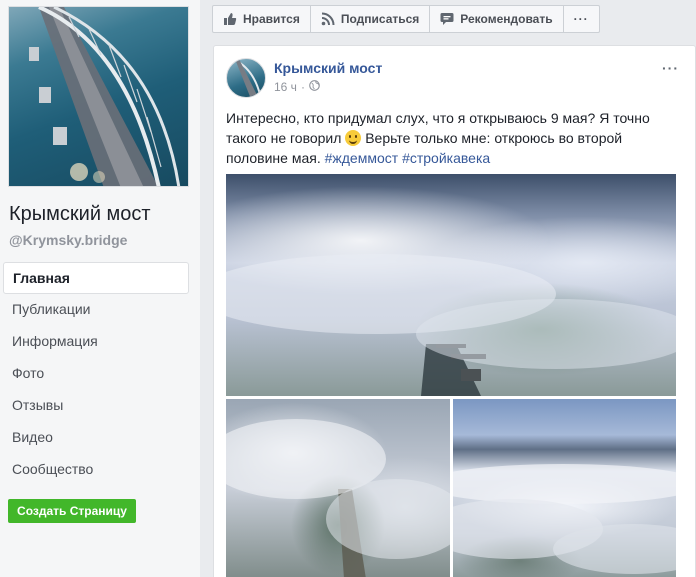 Image resolution: width=696 pixels, height=577 pixels. I want to click on fog-bridge-photo, so click(338, 498).